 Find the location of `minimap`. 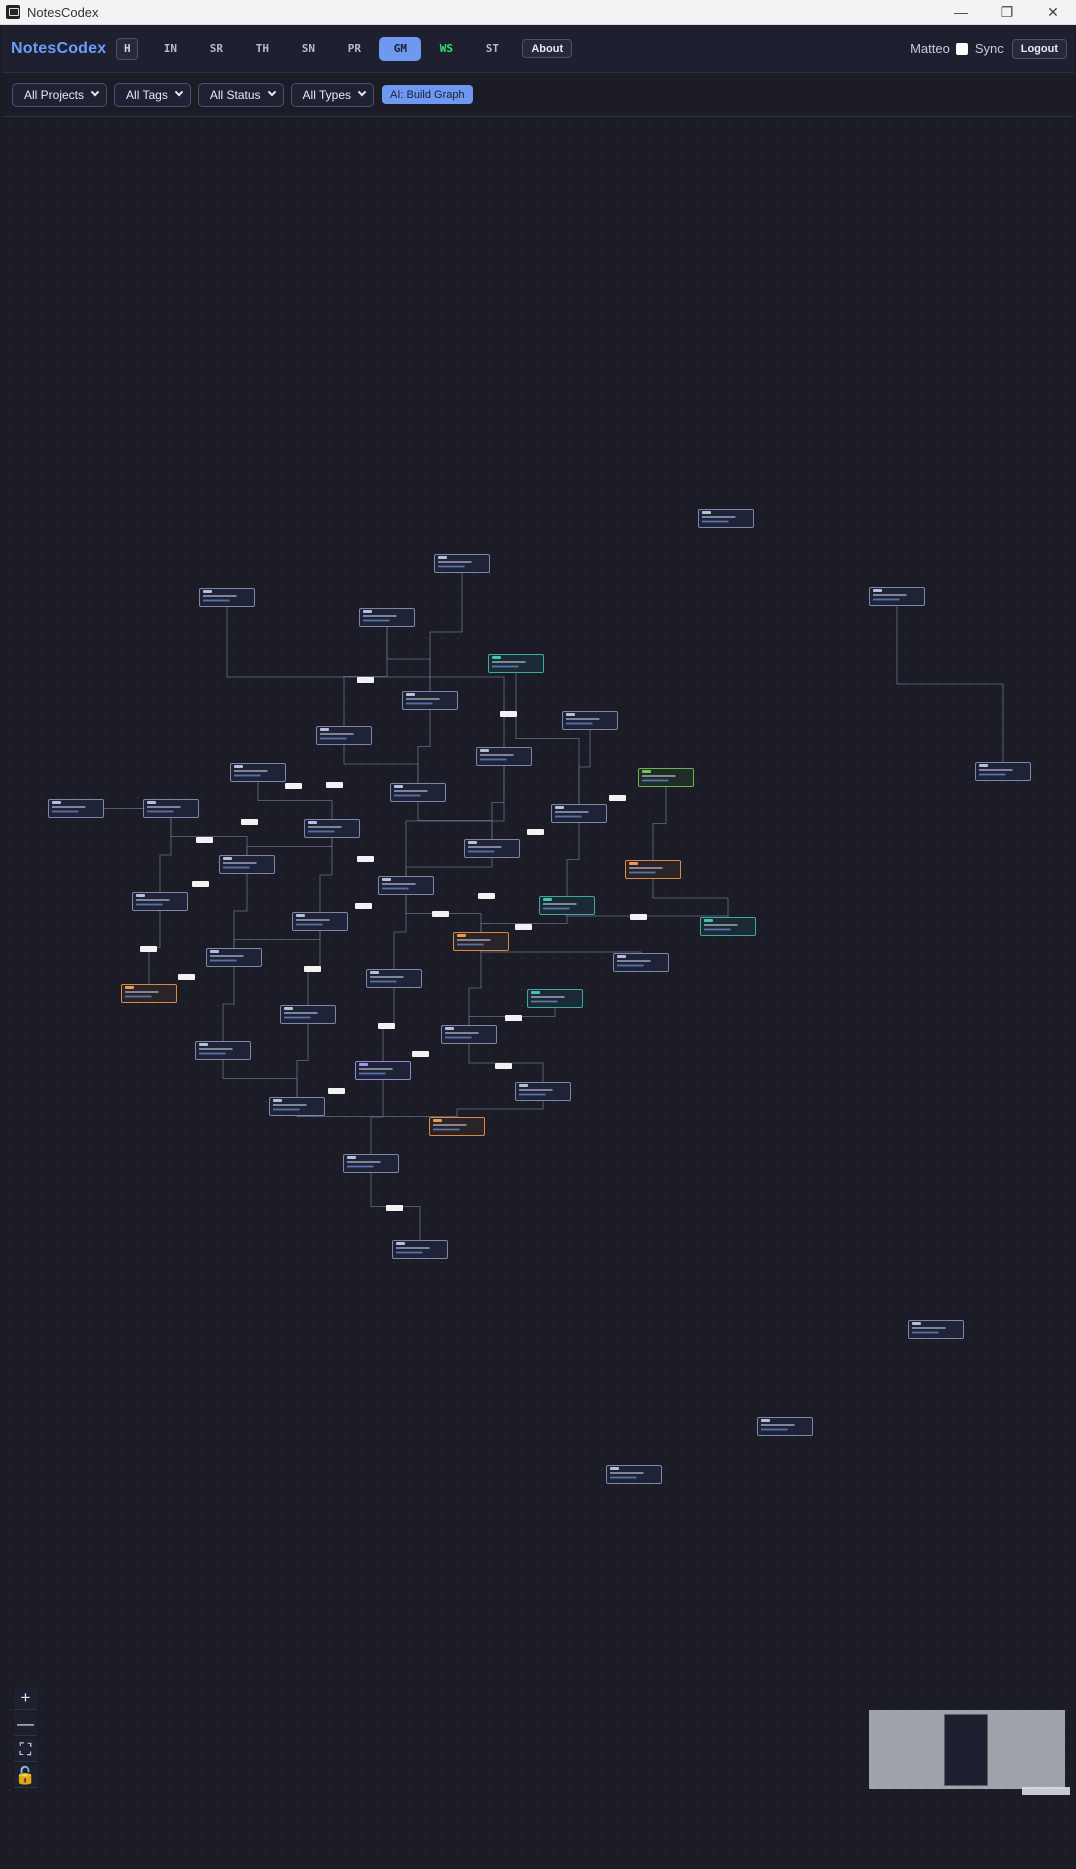

minimap is located at coordinates (967, 1749).